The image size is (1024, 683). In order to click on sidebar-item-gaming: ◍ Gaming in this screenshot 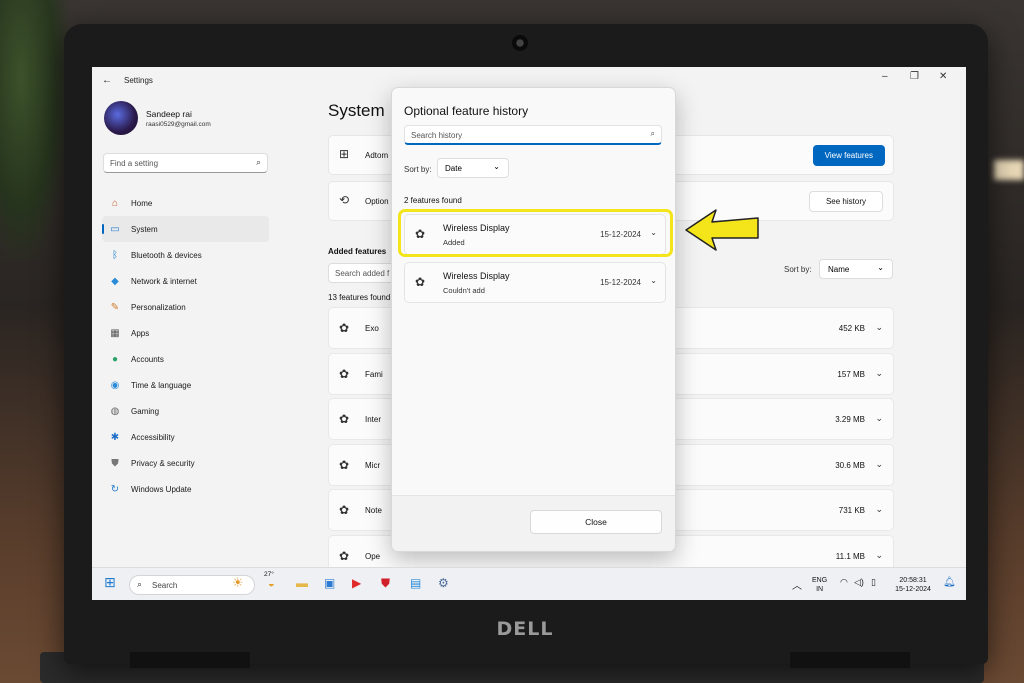, I will do `click(185, 411)`.